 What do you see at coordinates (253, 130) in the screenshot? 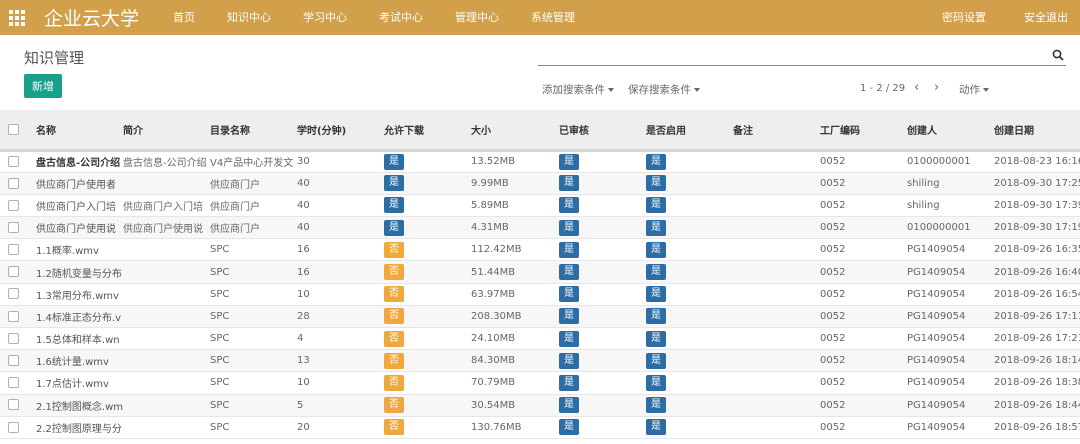
I see `col-directory: 目录名称` at bounding box center [253, 130].